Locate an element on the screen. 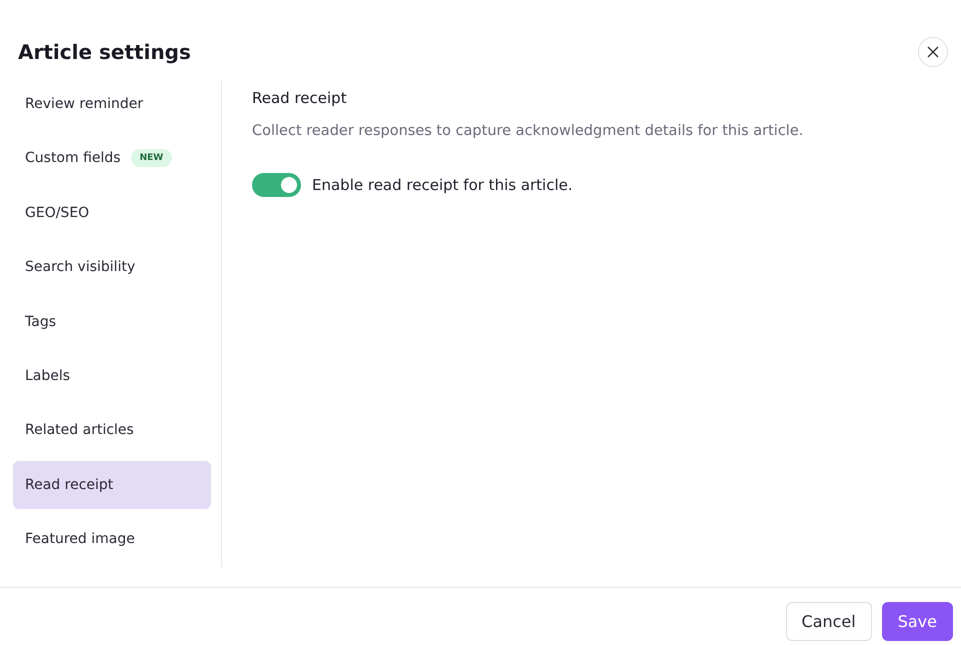 This screenshot has width=961, height=645. sidebar-item: Featured image is located at coordinates (112, 539).